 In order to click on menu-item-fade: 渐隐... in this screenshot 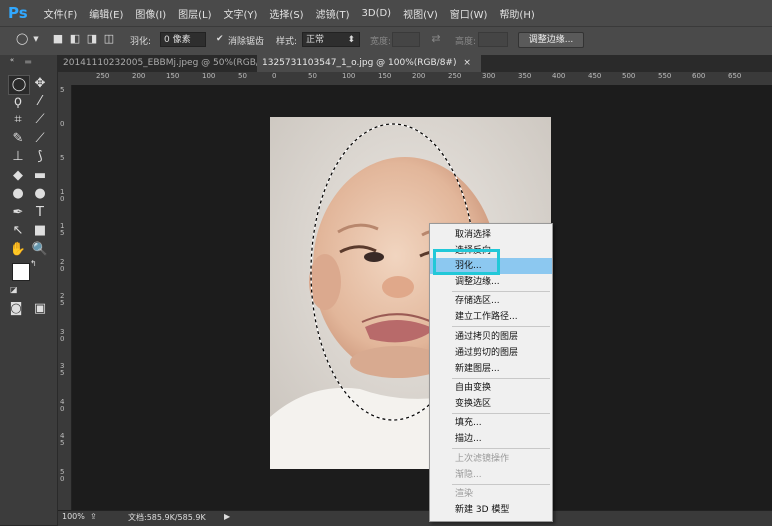, I will do `click(468, 475)`.